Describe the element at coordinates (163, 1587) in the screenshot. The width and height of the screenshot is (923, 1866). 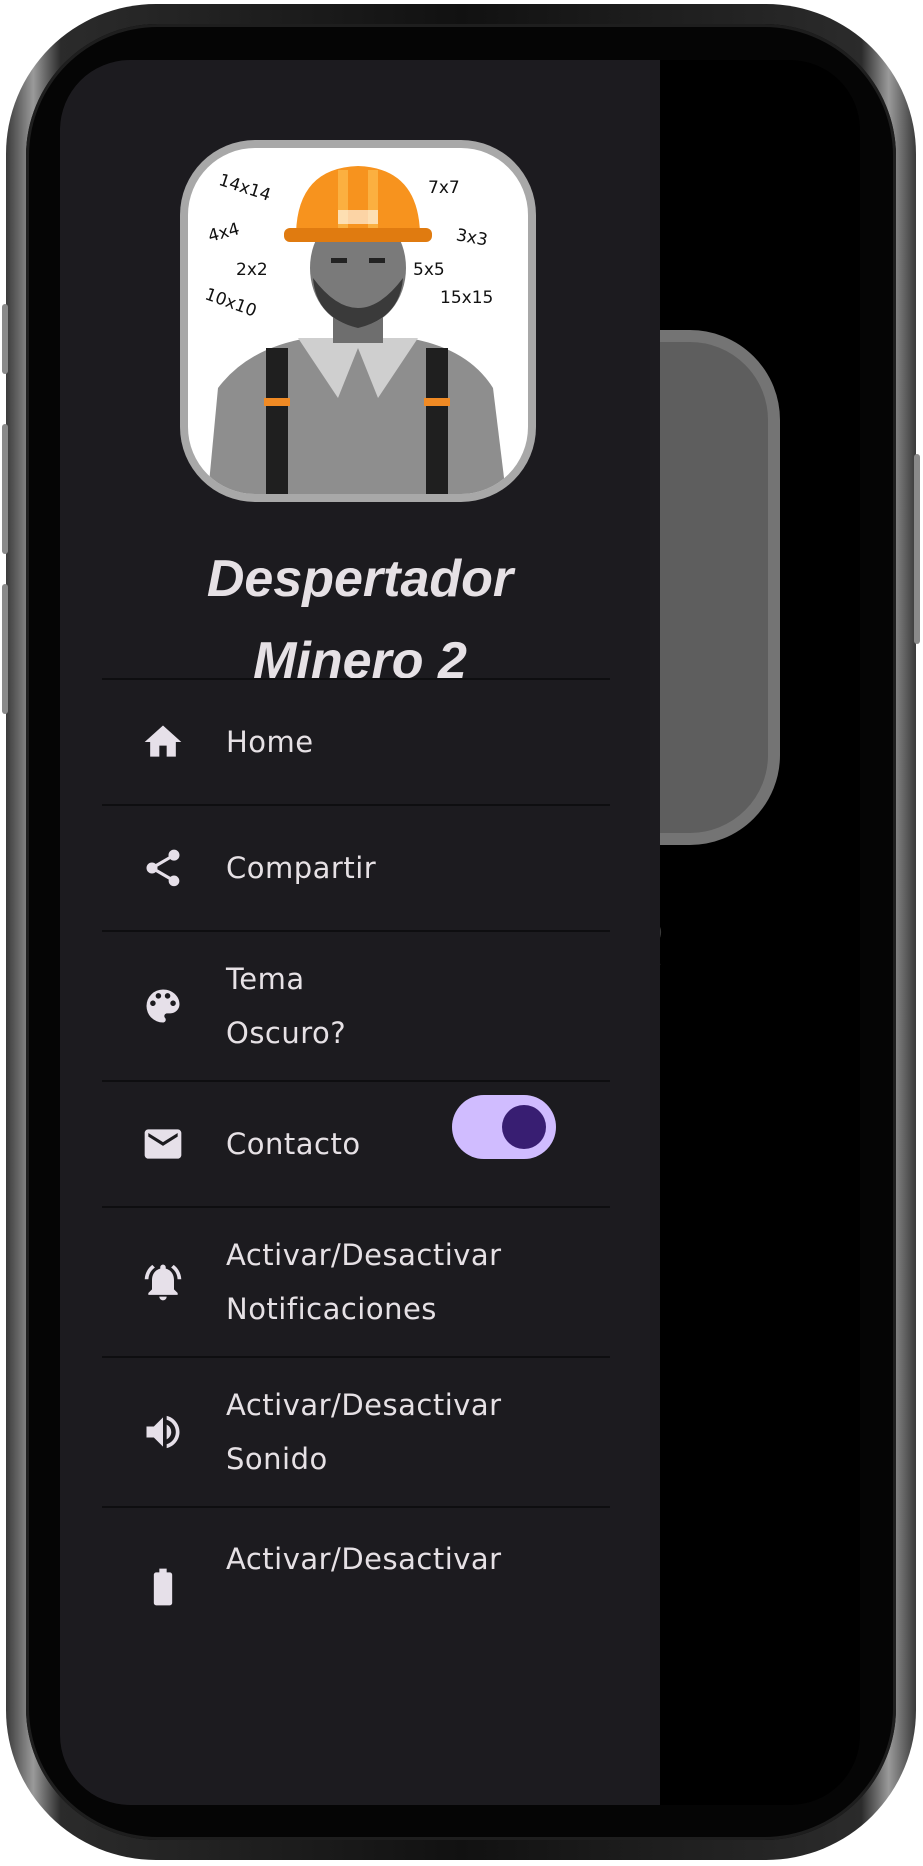
I see `battery-icon` at that location.